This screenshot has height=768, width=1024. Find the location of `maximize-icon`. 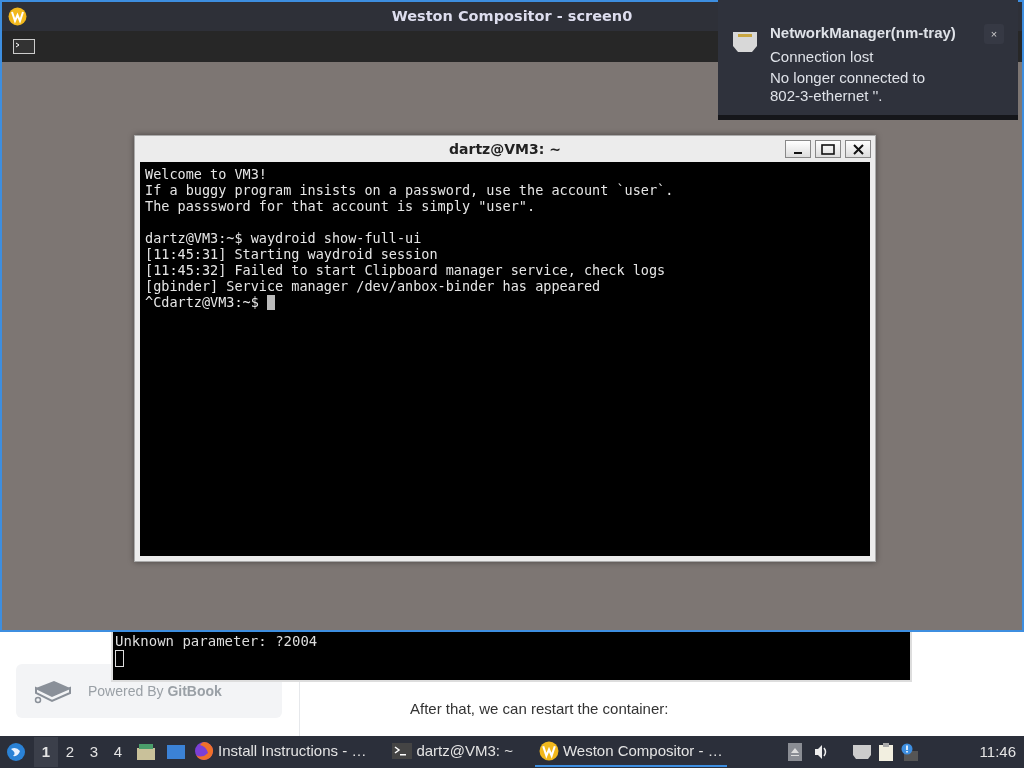

maximize-icon is located at coordinates (828, 149).